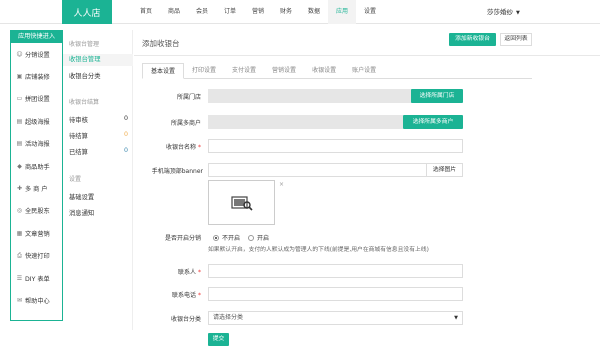  I want to click on nav-marketing: 营销, so click(258, 12).